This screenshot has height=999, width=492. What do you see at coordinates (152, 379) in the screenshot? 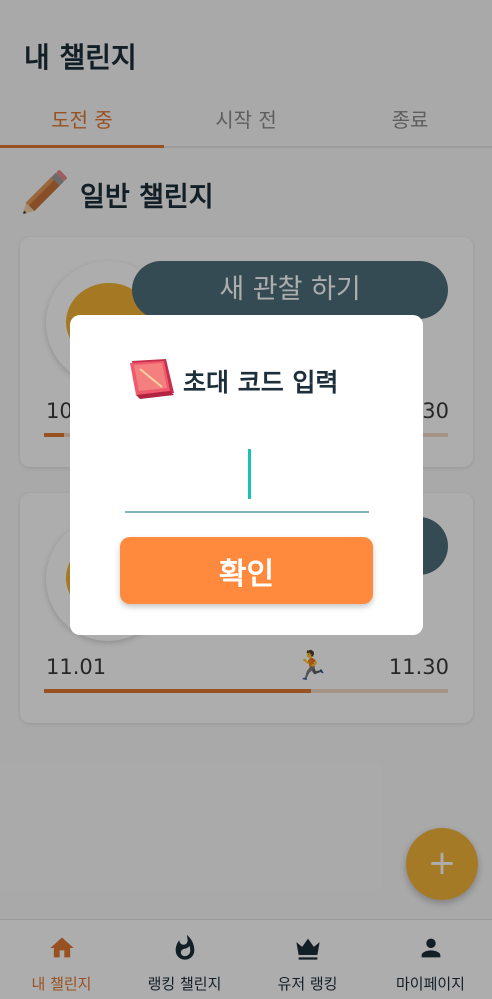
I see `notebook-icon` at bounding box center [152, 379].